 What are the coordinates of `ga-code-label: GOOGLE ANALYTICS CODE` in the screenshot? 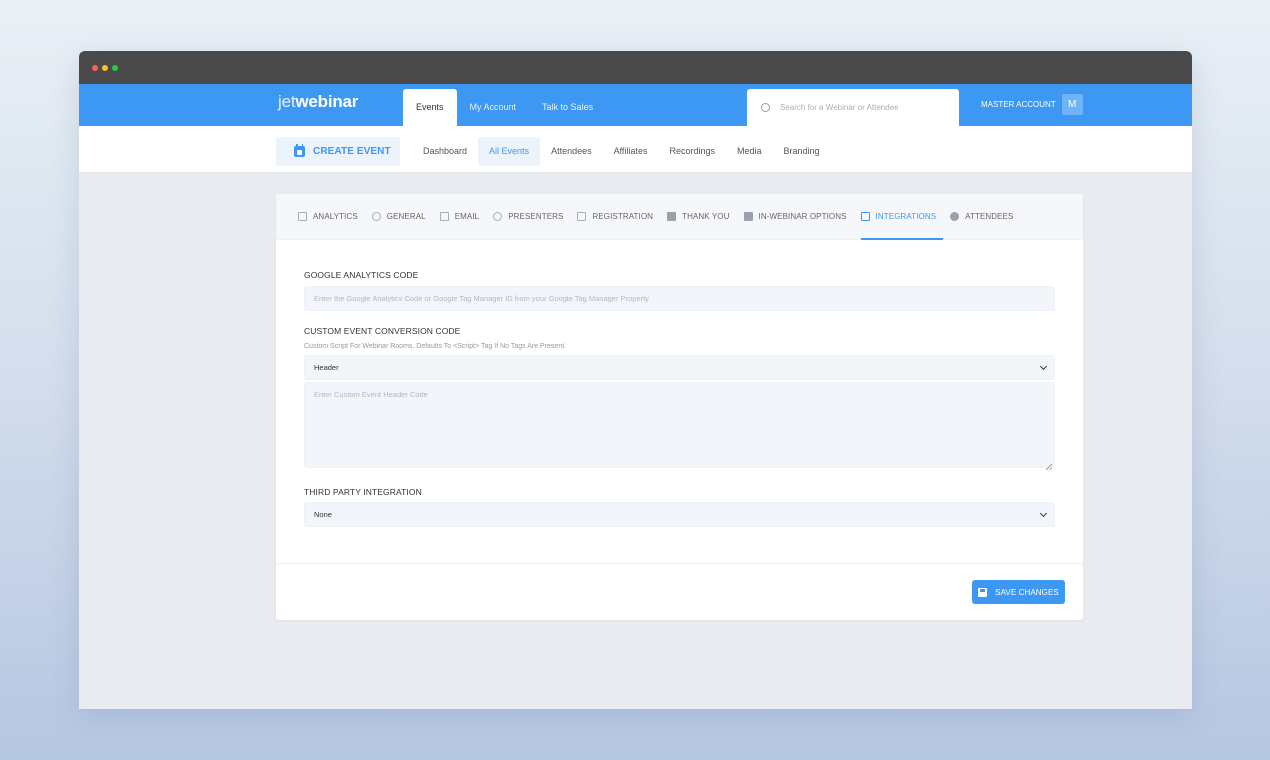 It's located at (361, 275).